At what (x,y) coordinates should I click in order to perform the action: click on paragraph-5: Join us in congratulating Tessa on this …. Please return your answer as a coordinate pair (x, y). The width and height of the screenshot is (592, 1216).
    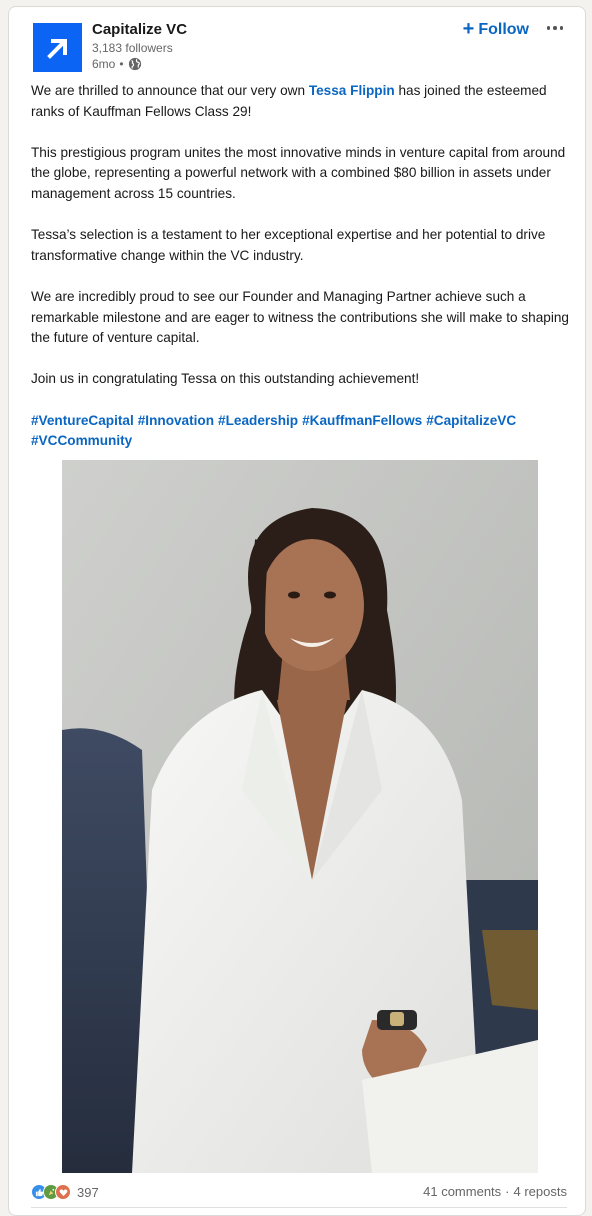
    Looking at the image, I should click on (225, 379).